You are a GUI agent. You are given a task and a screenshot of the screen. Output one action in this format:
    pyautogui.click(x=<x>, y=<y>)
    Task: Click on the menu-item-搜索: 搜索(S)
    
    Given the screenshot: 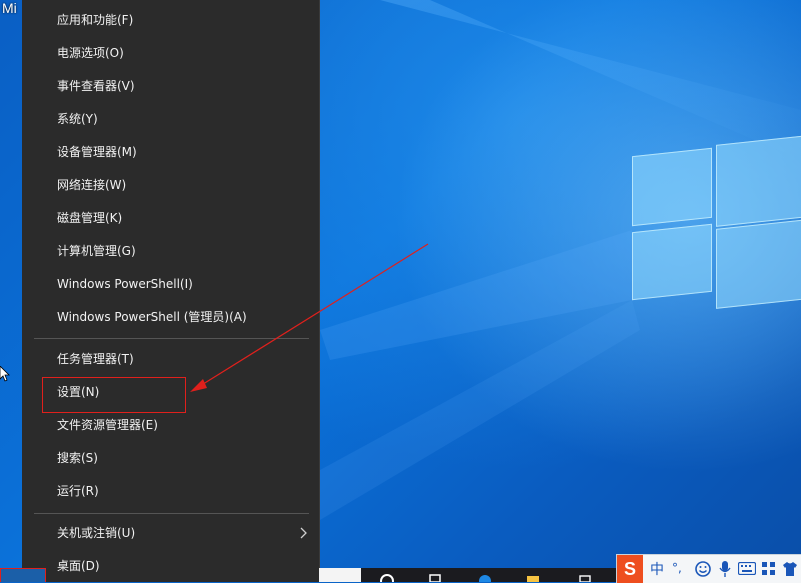 What is the action you would take?
    pyautogui.click(x=170, y=458)
    